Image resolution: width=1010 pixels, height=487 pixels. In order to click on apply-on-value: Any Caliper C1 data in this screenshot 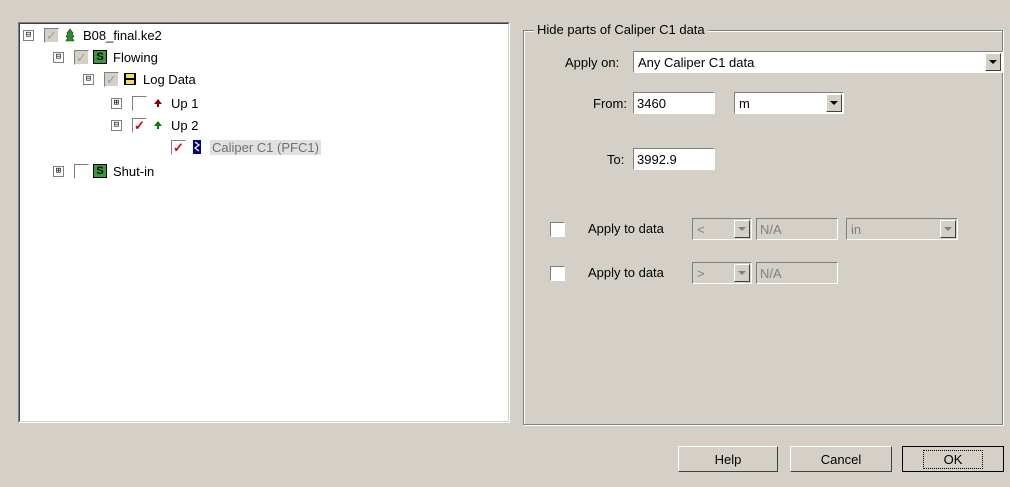, I will do `click(696, 62)`.